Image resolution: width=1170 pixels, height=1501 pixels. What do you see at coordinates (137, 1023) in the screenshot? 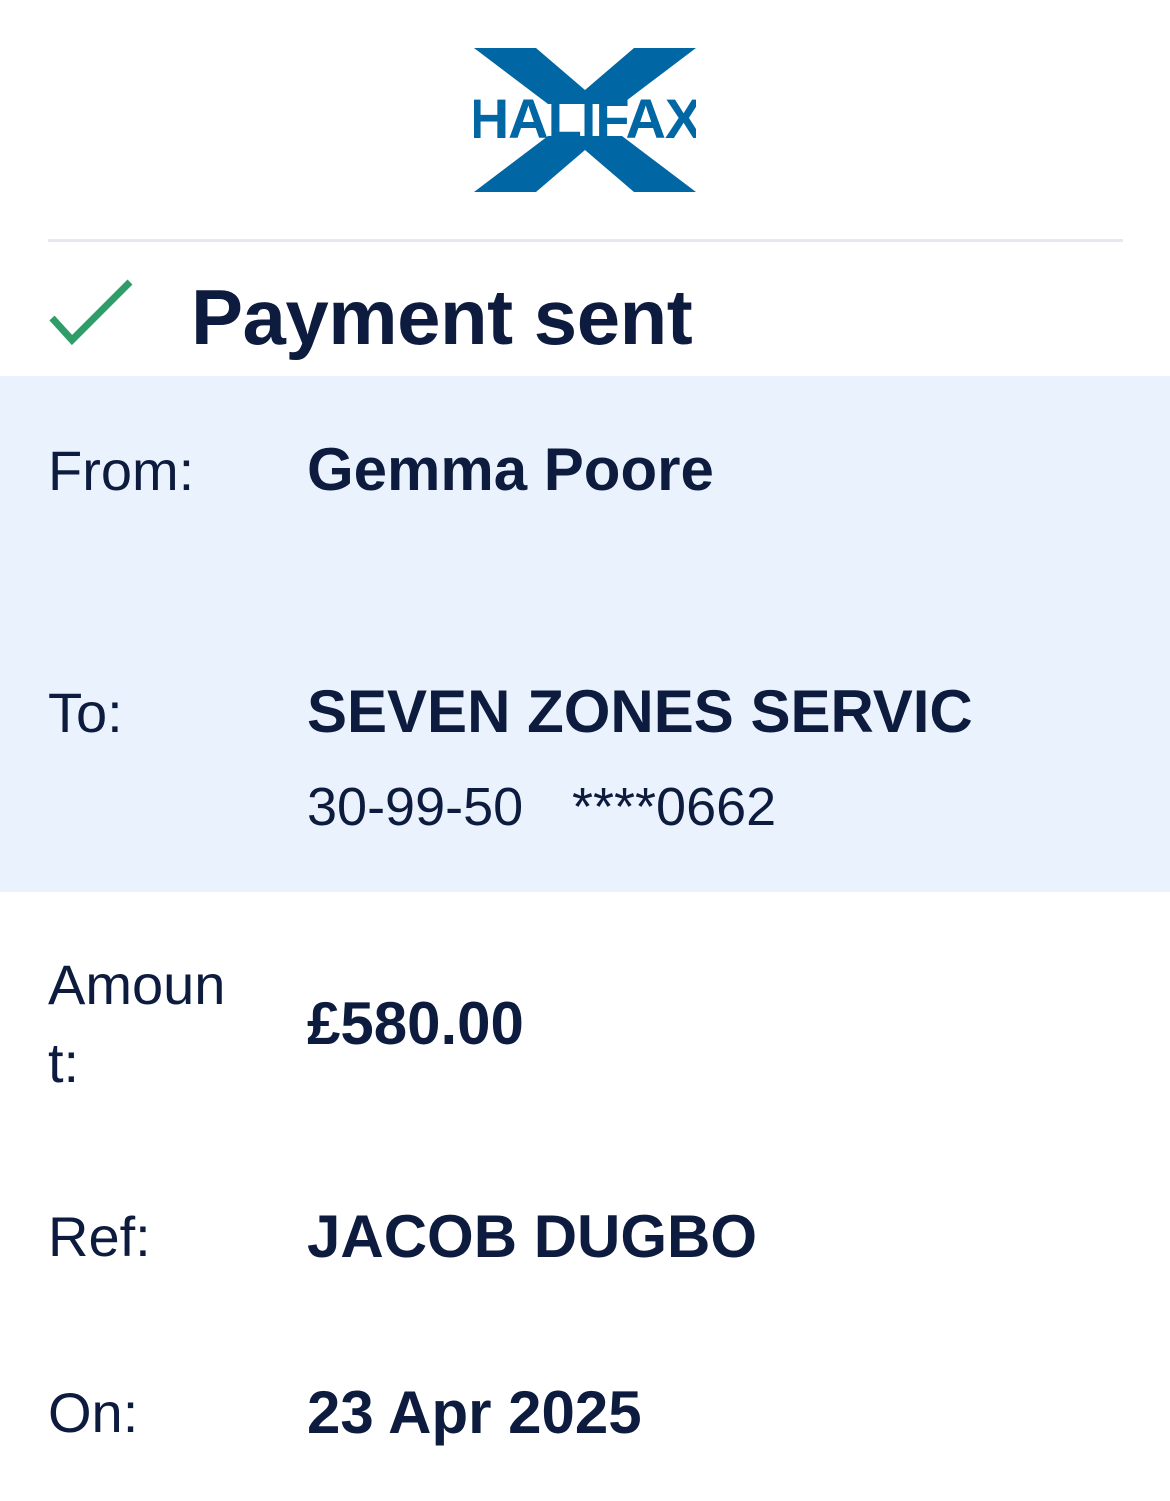
I see `amount-label: Amount:` at bounding box center [137, 1023].